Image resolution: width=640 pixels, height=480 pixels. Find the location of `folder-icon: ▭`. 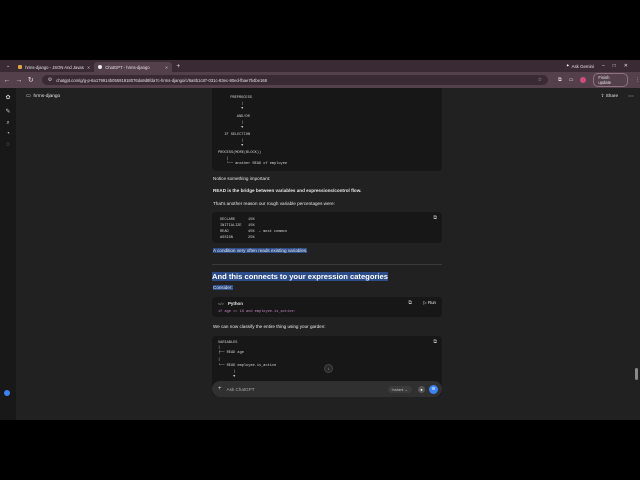

folder-icon: ▭ is located at coordinates (28, 96).